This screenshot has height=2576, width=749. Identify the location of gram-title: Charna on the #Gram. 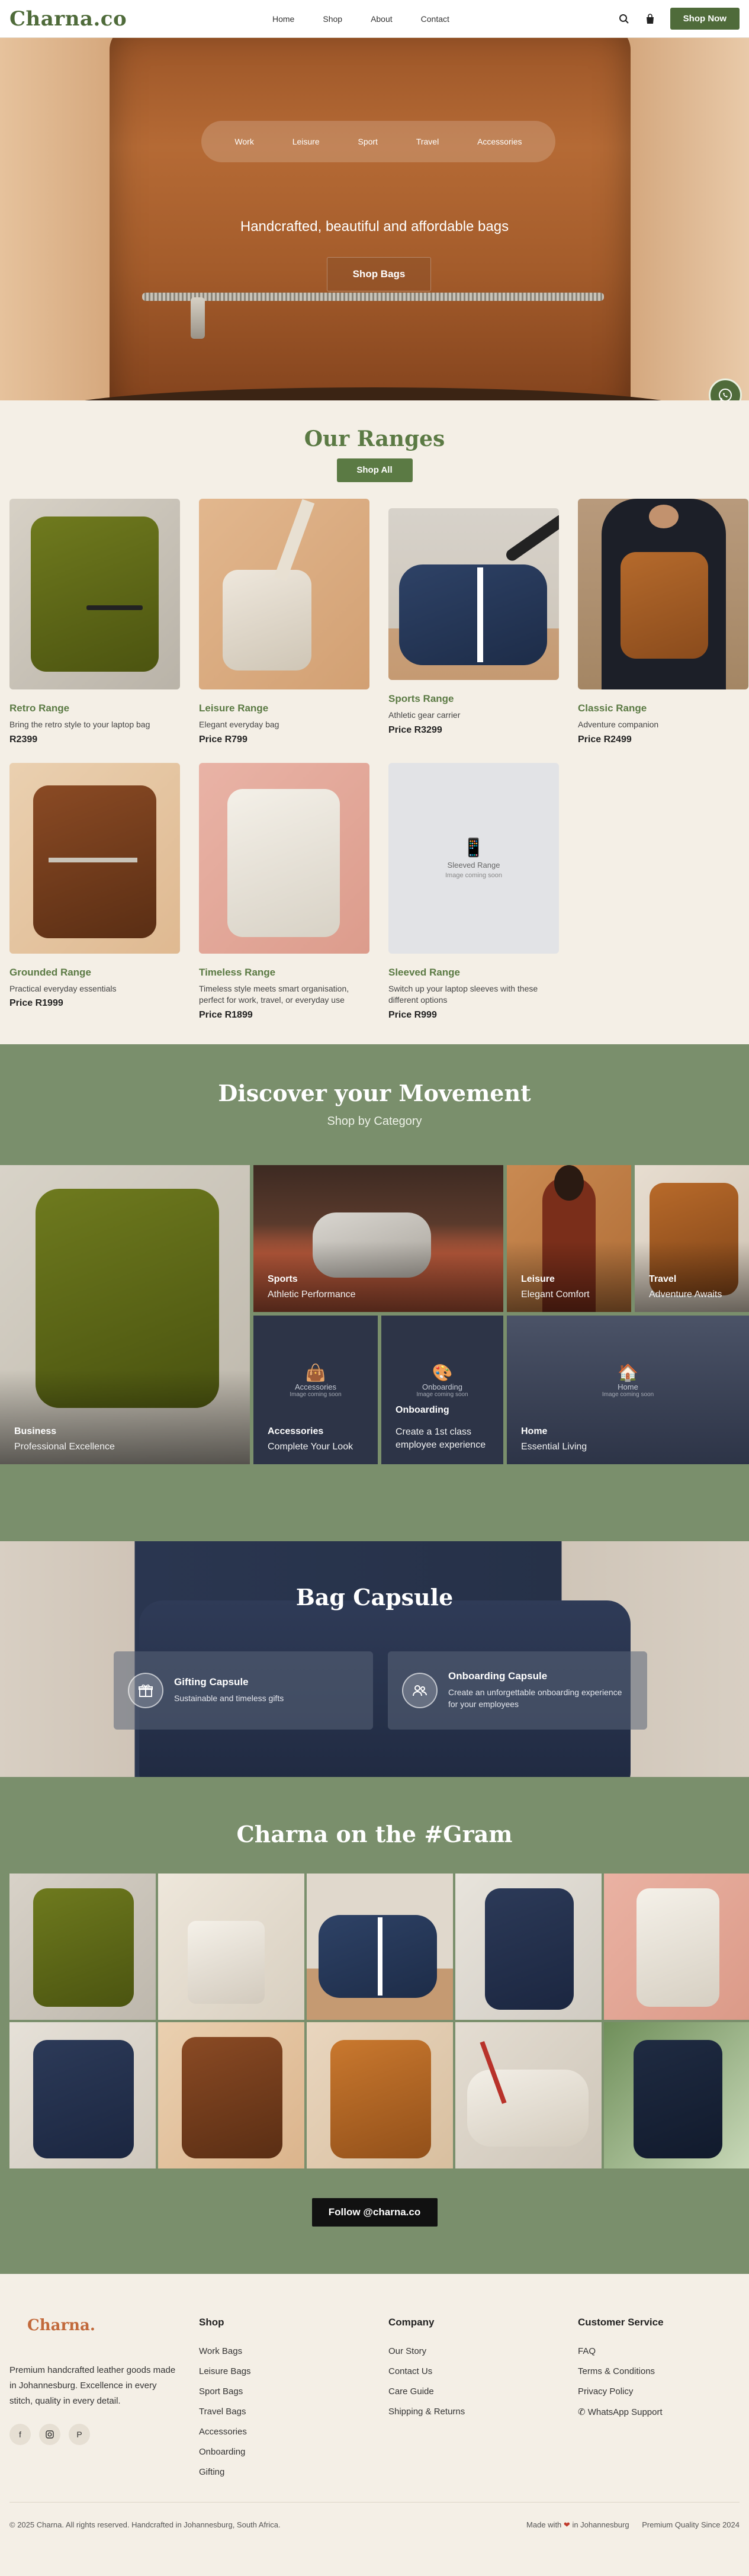
(374, 1833).